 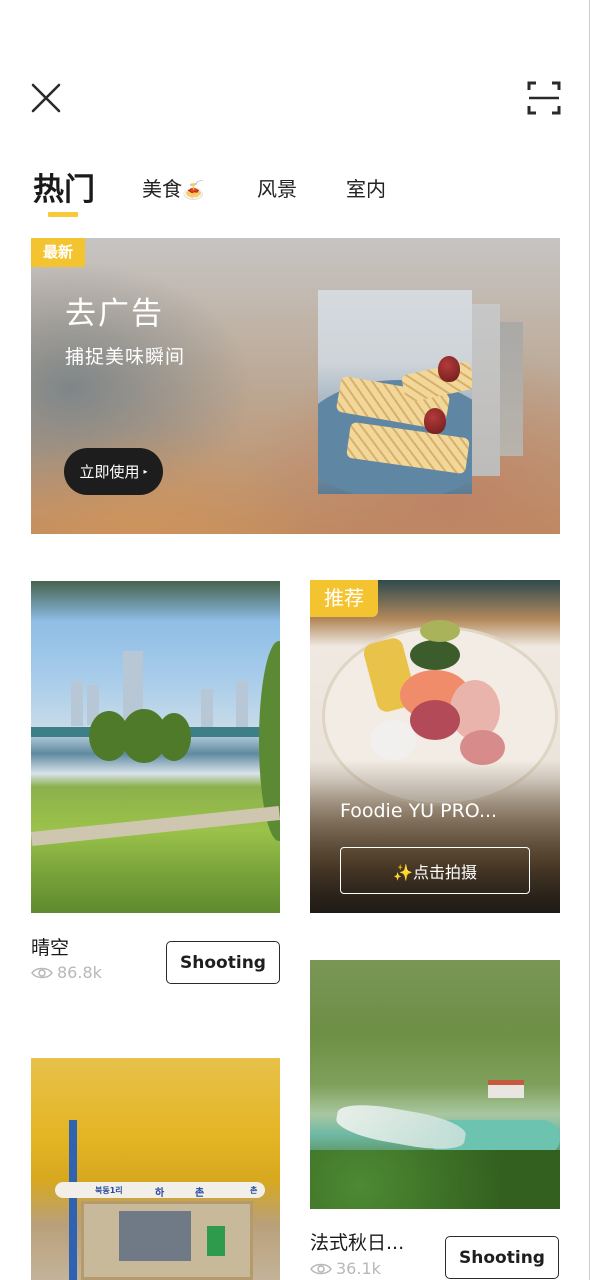 I want to click on banner-subtitle: 捕捉美味瞬间, so click(x=125, y=357).